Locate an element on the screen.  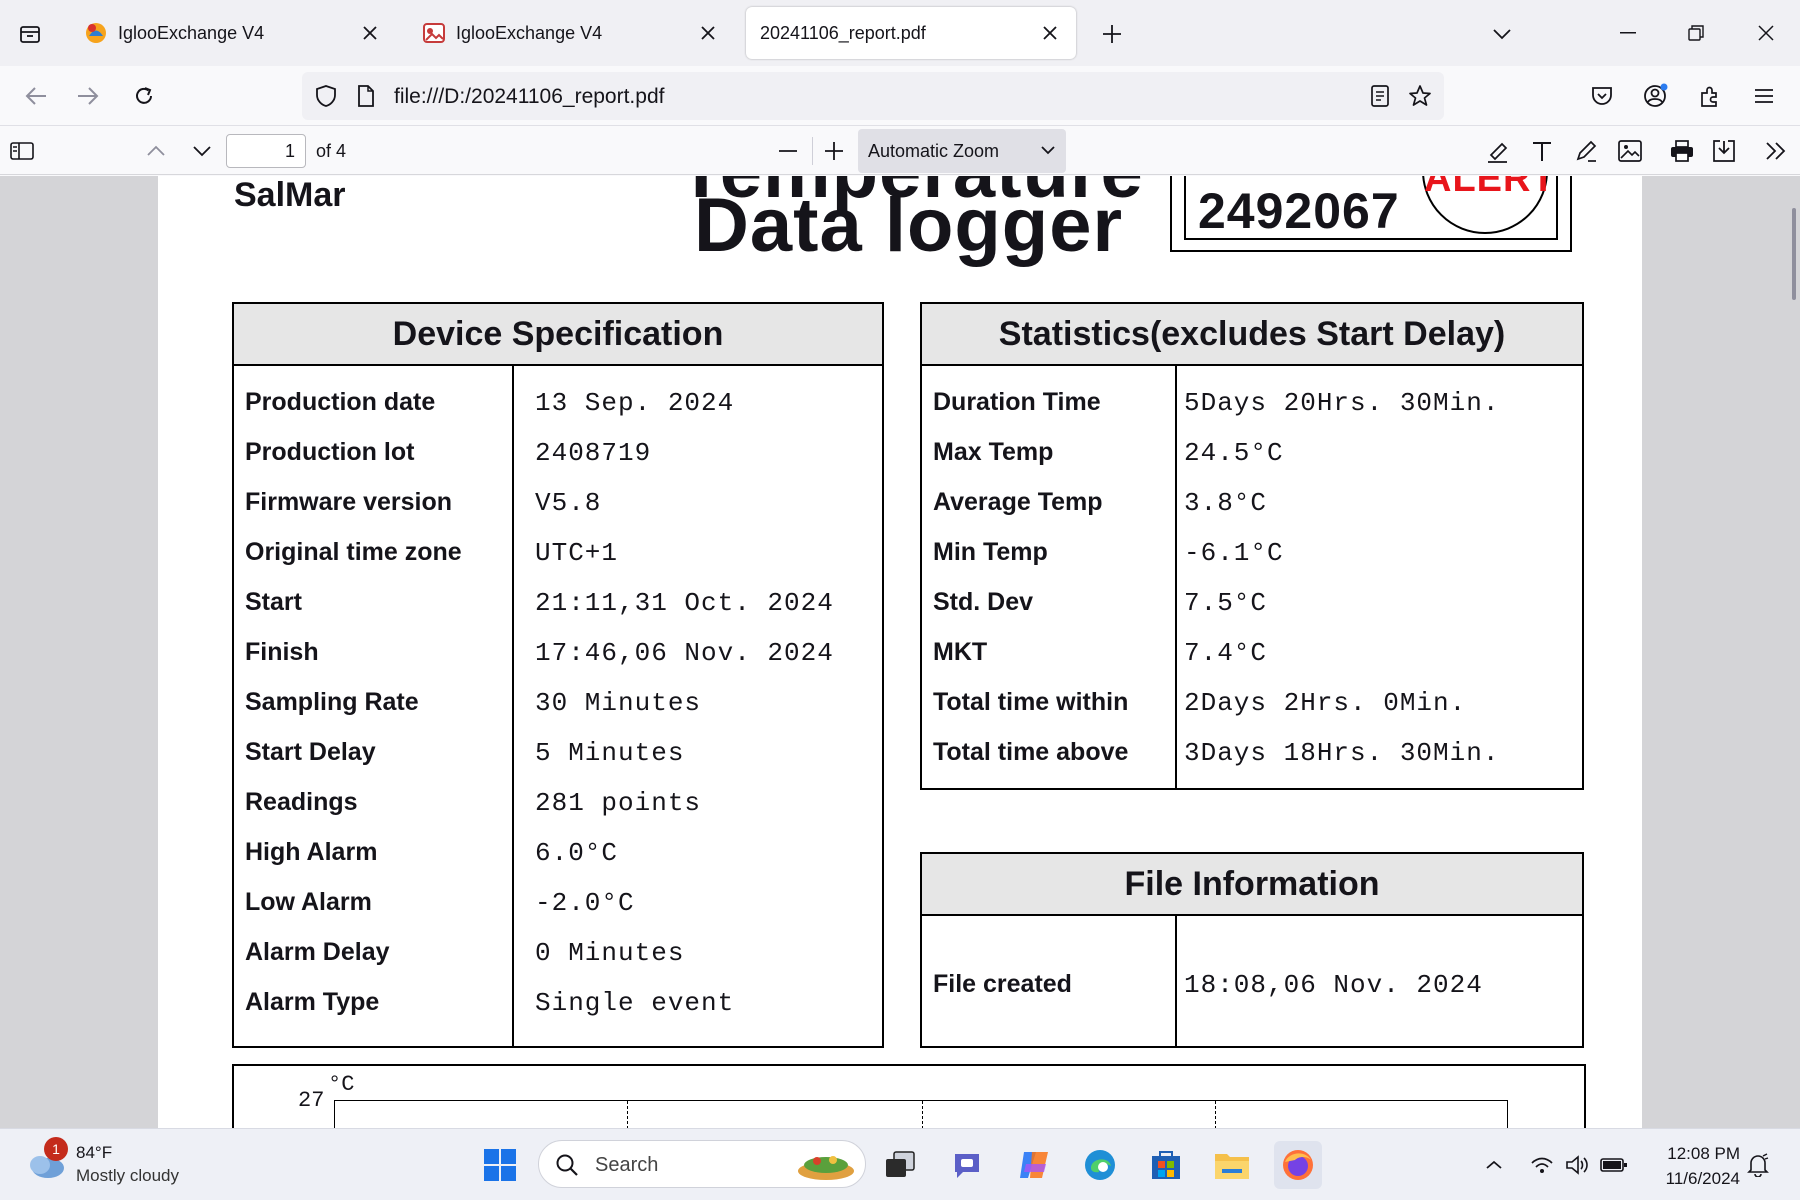
table-row: Total time above 3Days 18Hrs. 30Min. is located at coordinates (1252, 751).